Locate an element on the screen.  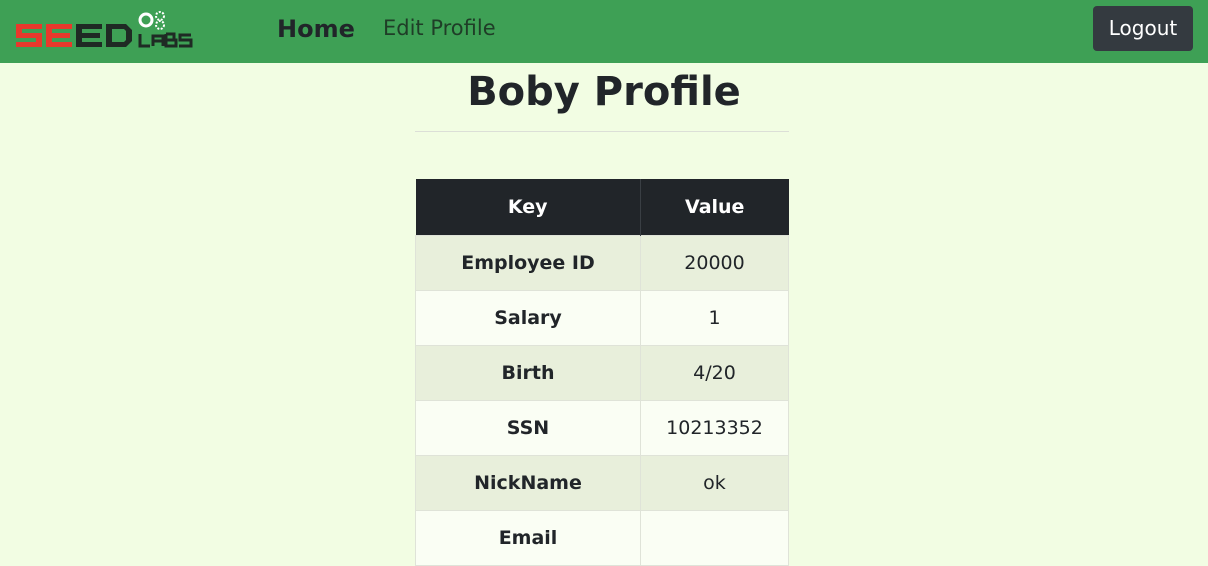
row-value is located at coordinates (714, 538).